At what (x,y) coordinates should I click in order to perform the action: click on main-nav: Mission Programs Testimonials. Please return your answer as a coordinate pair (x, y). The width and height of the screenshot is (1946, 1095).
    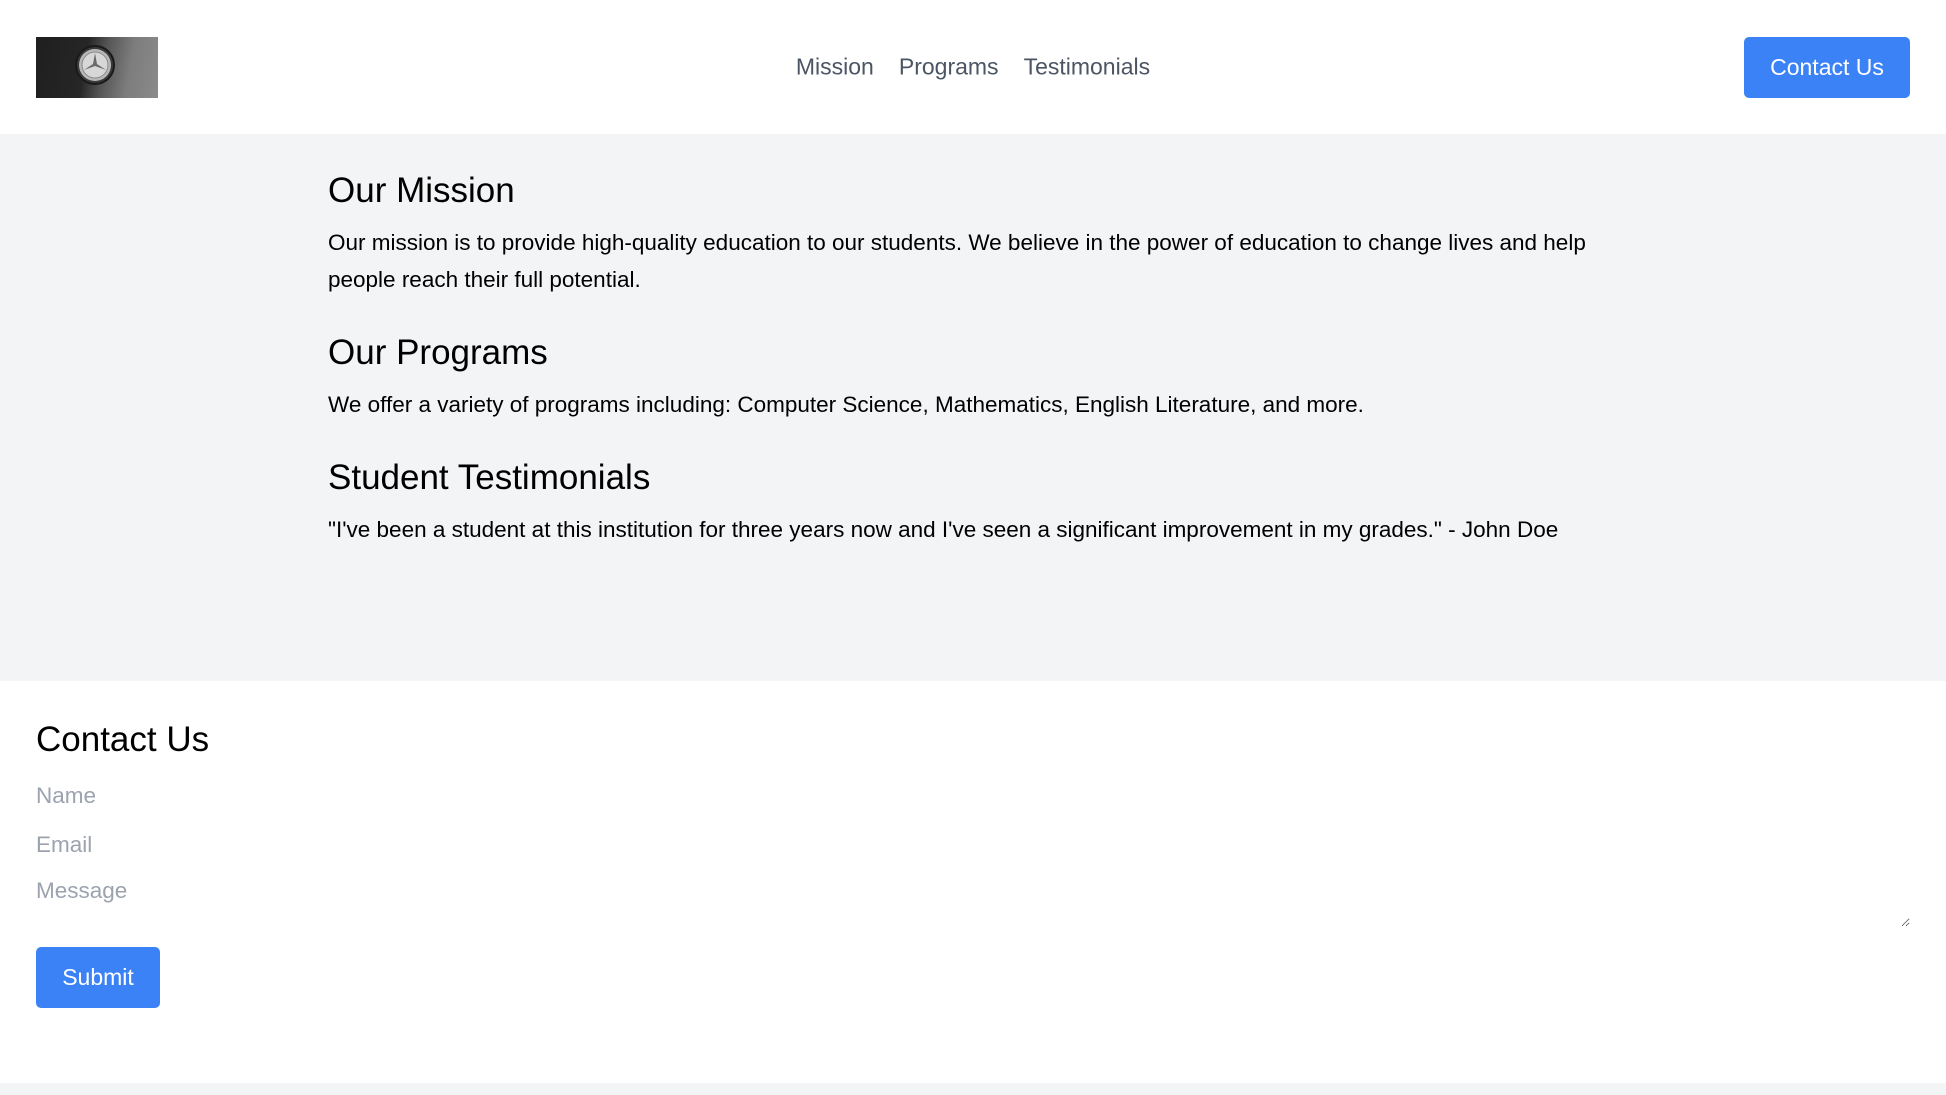
    Looking at the image, I should click on (973, 67).